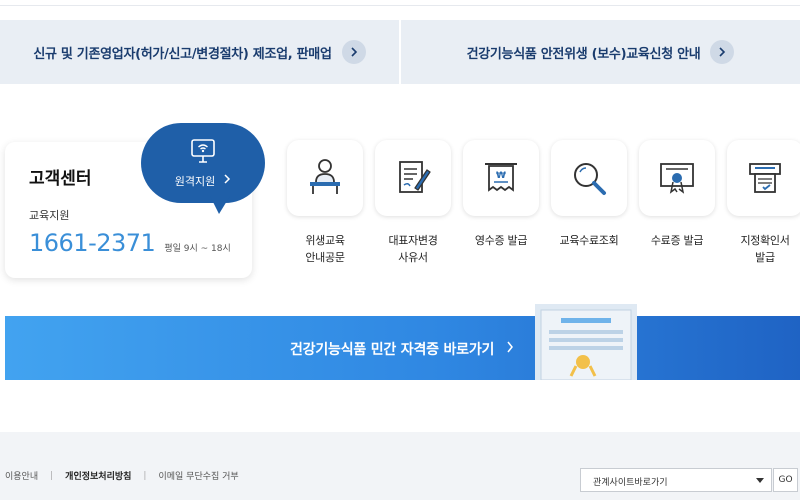  I want to click on printer-icon, so click(763, 178).